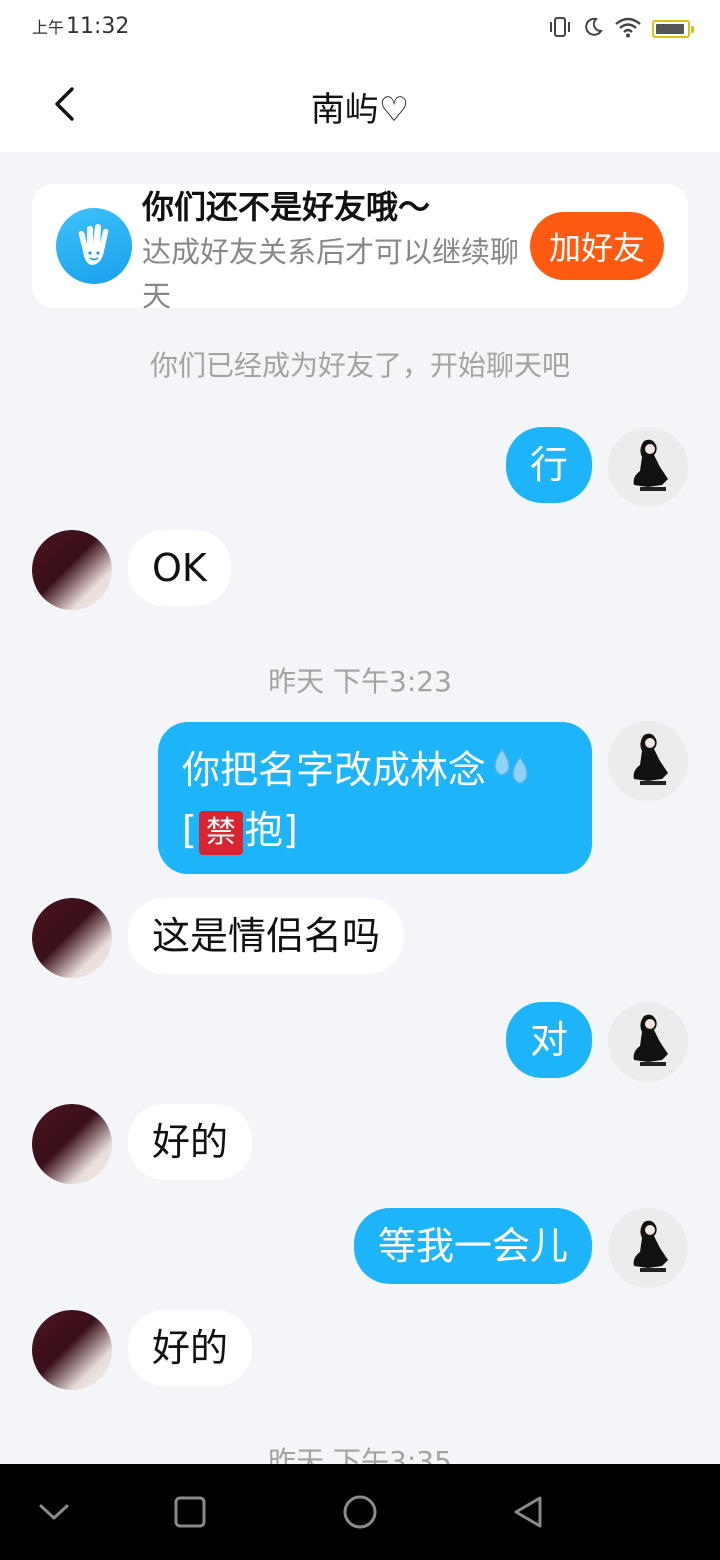  I want to click on system-note: 你们已经成为好友了，开始聊天吧, so click(359, 365).